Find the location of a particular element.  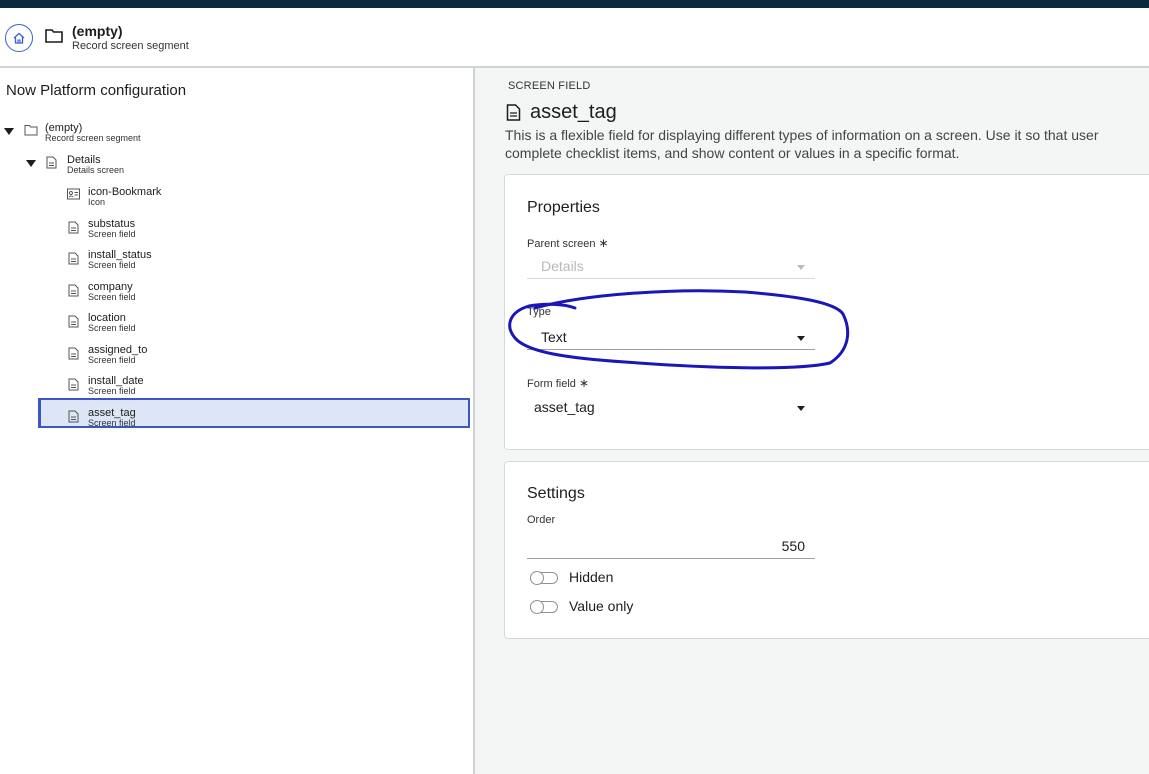

parent-screen-label: Parent screen ∗ is located at coordinates (568, 243).